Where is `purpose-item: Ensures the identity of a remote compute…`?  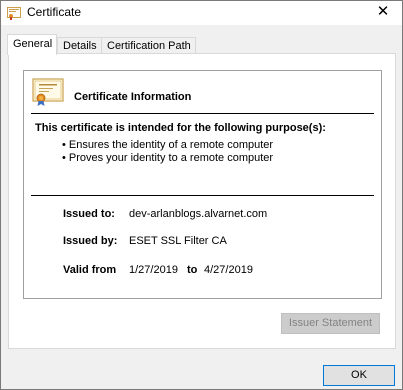 purpose-item: Ensures the identity of a remote compute… is located at coordinates (167, 145).